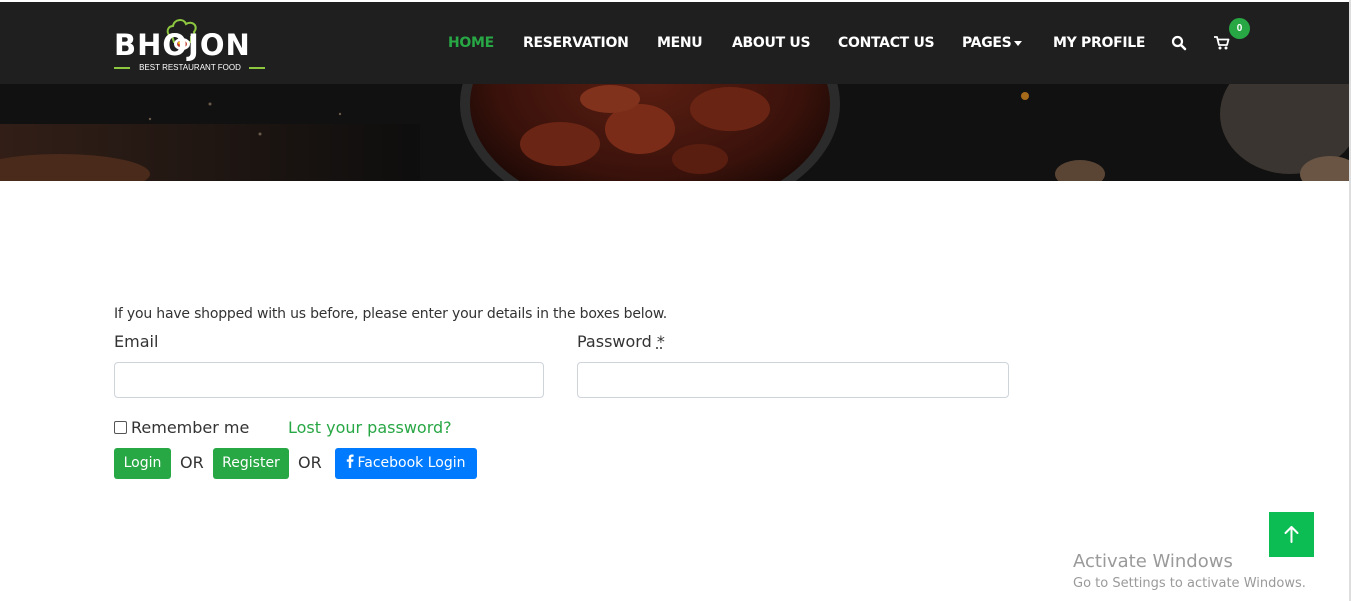  I want to click on activate-windows-subtitle: Go to Settings to activate Windows., so click(1189, 583).